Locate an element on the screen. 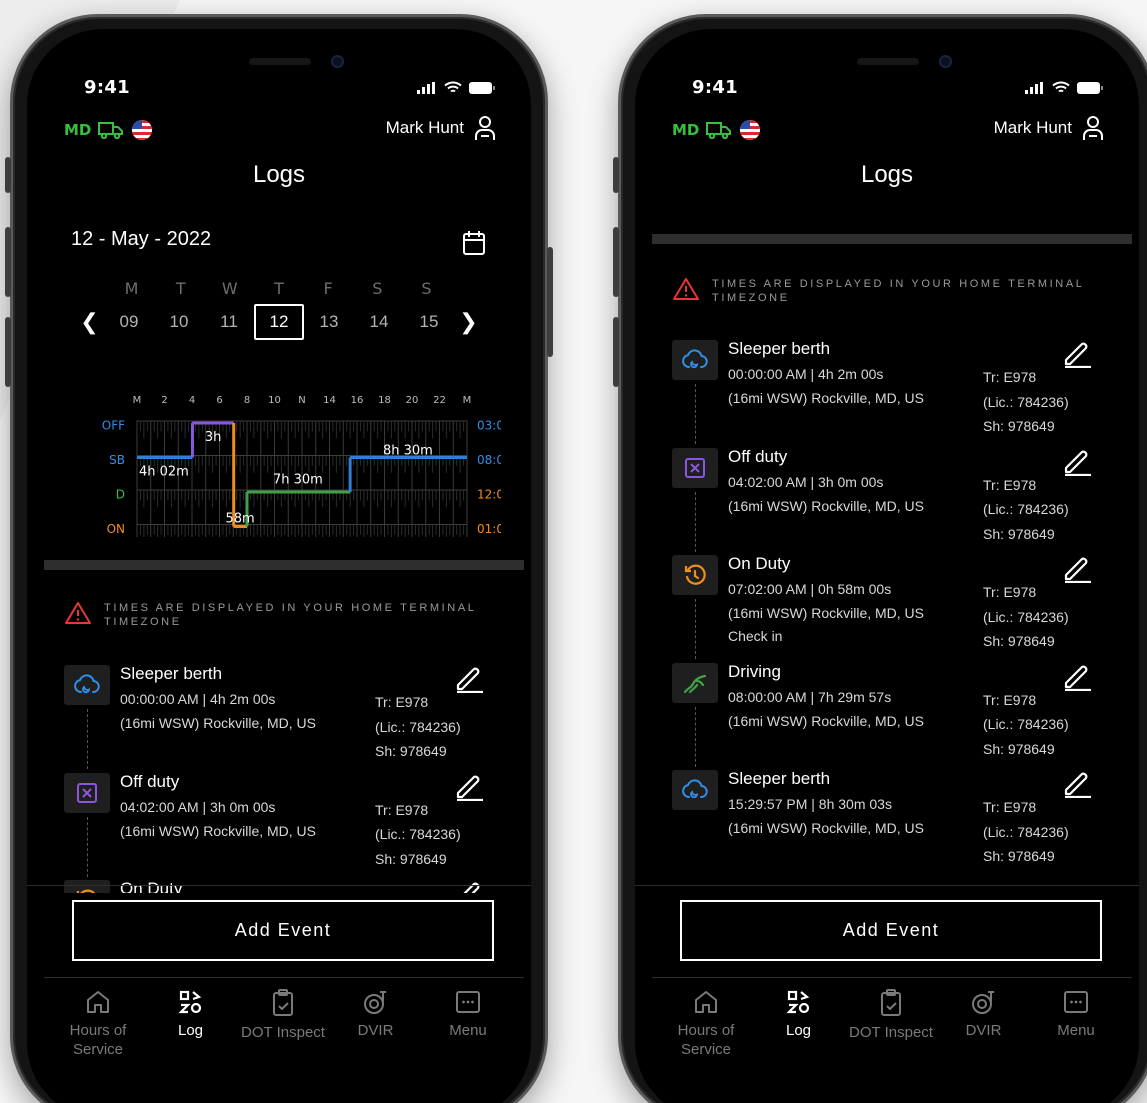 The width and height of the screenshot is (1147, 1103). status-row-label: ON is located at coordinates (116, 529).